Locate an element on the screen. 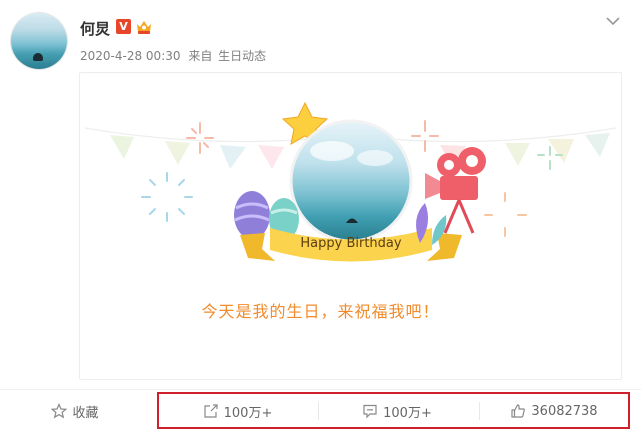  star-outline-icon is located at coordinates (59, 411).